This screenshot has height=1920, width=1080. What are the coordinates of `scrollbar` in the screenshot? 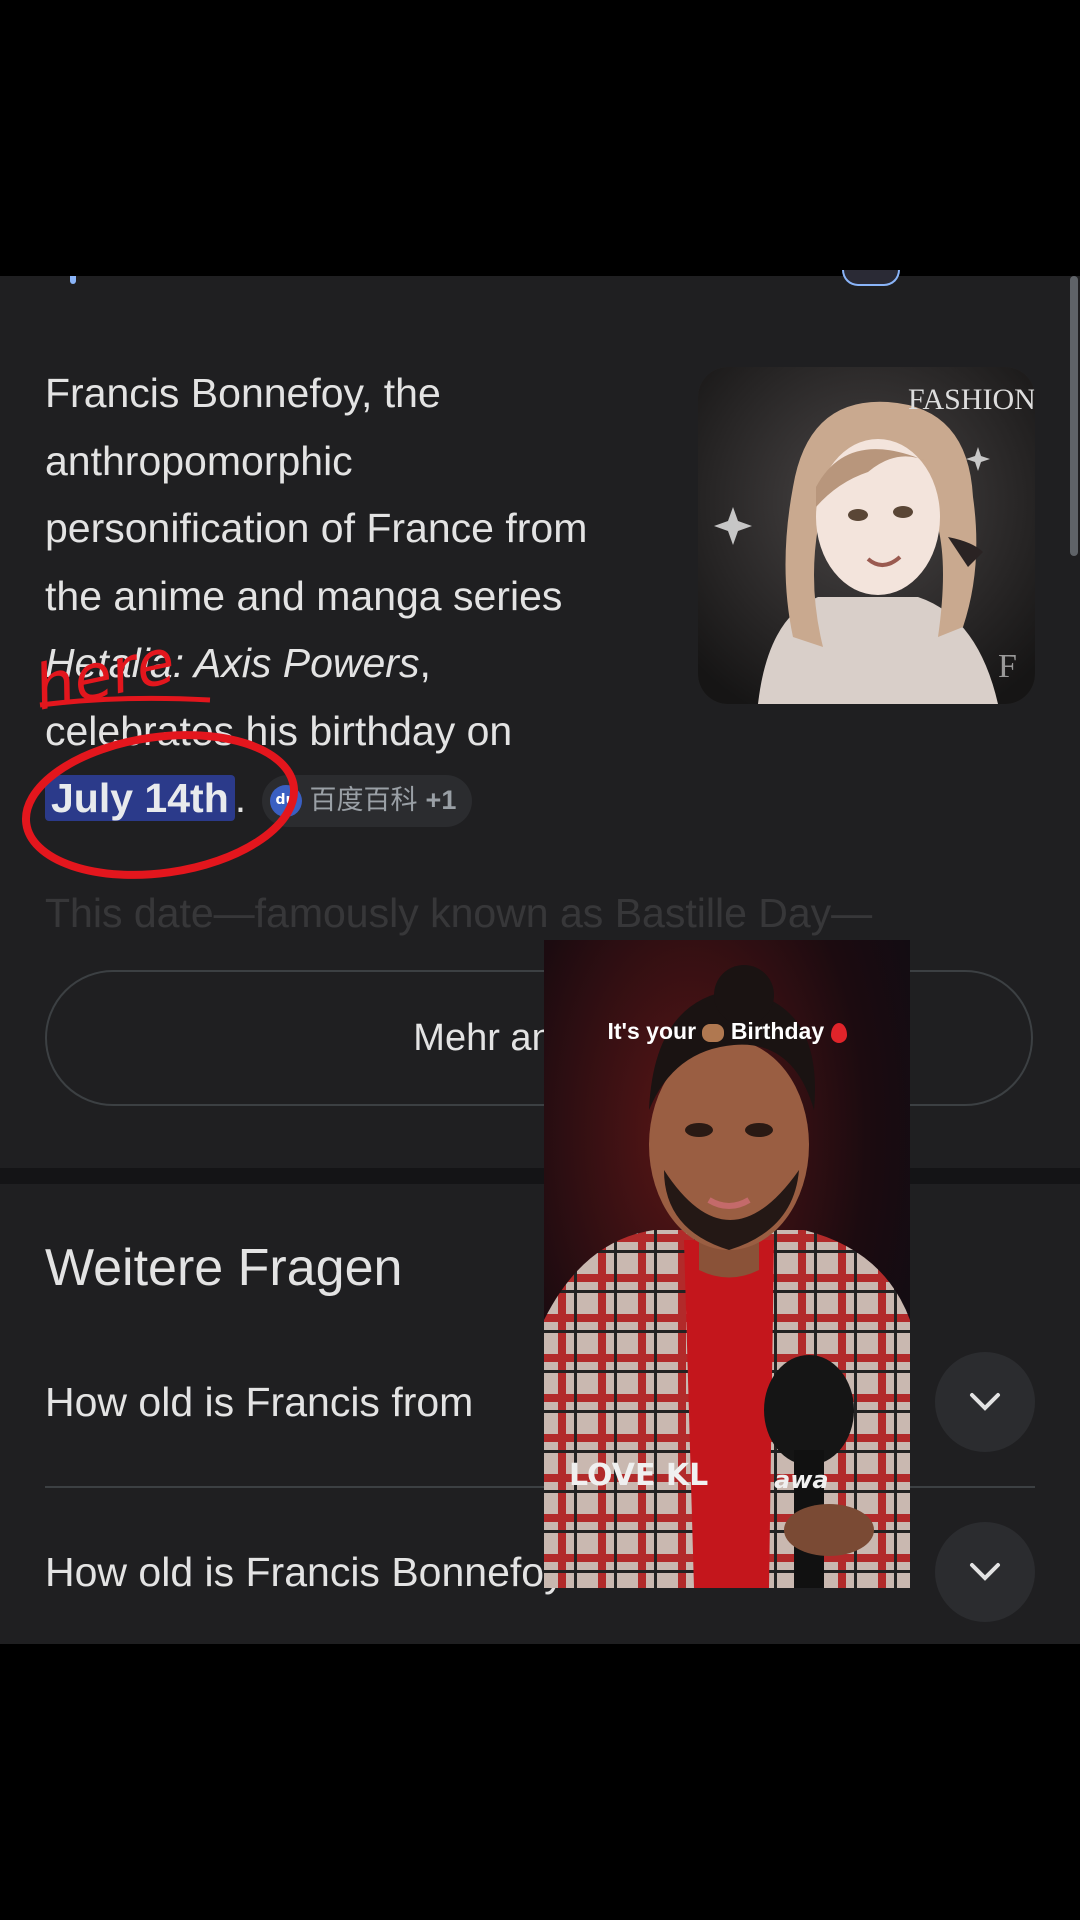 It's located at (1074, 416).